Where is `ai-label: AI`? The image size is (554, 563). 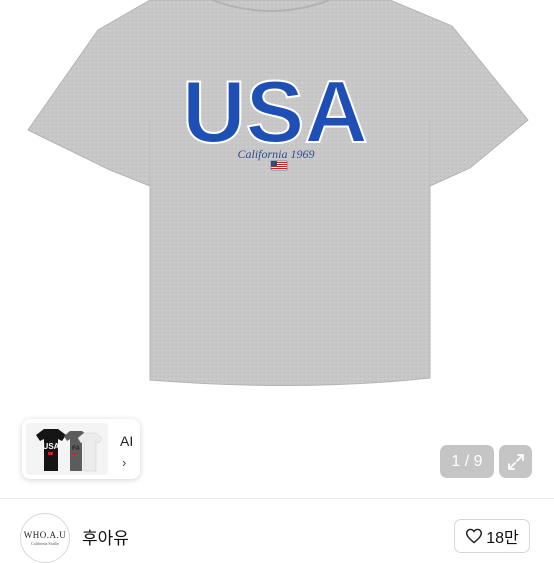
ai-label: AI is located at coordinates (127, 441).